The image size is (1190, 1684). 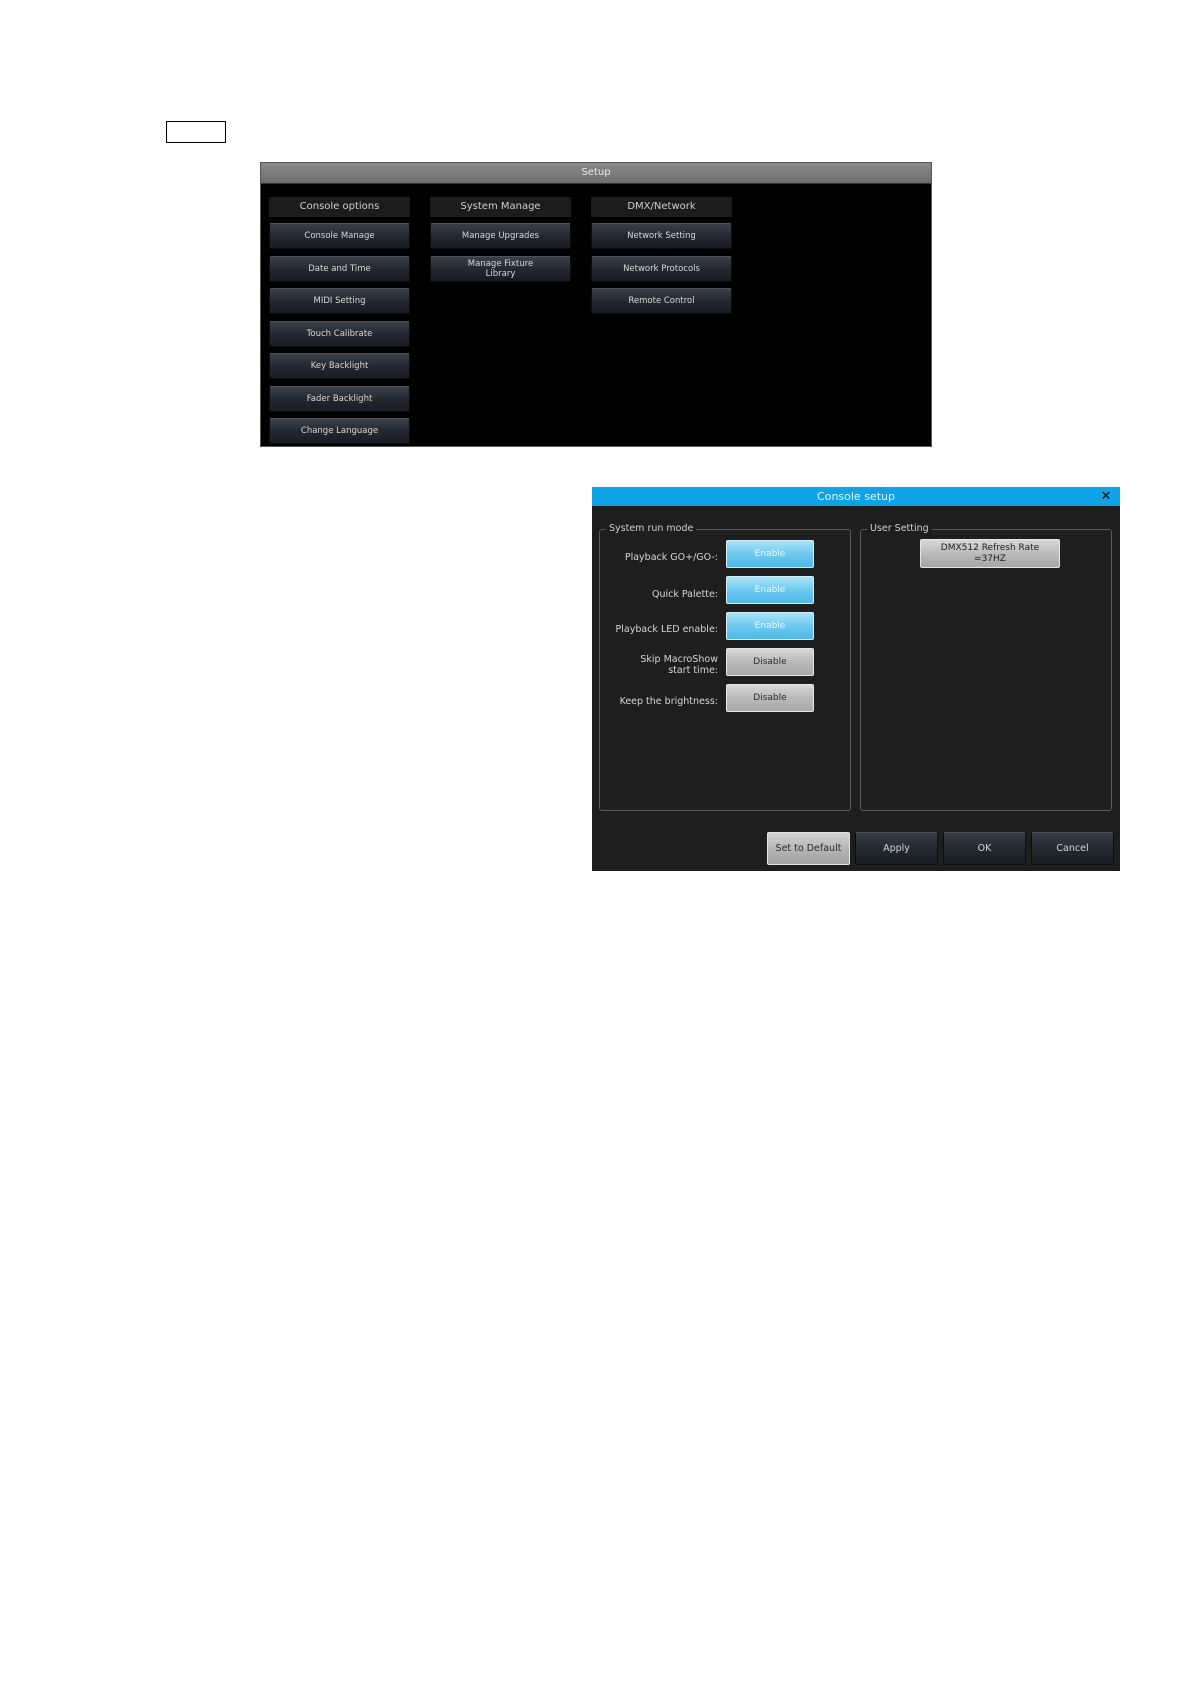 What do you see at coordinates (661, 207) in the screenshot?
I see `dmx-network-header: DMX/Network` at bounding box center [661, 207].